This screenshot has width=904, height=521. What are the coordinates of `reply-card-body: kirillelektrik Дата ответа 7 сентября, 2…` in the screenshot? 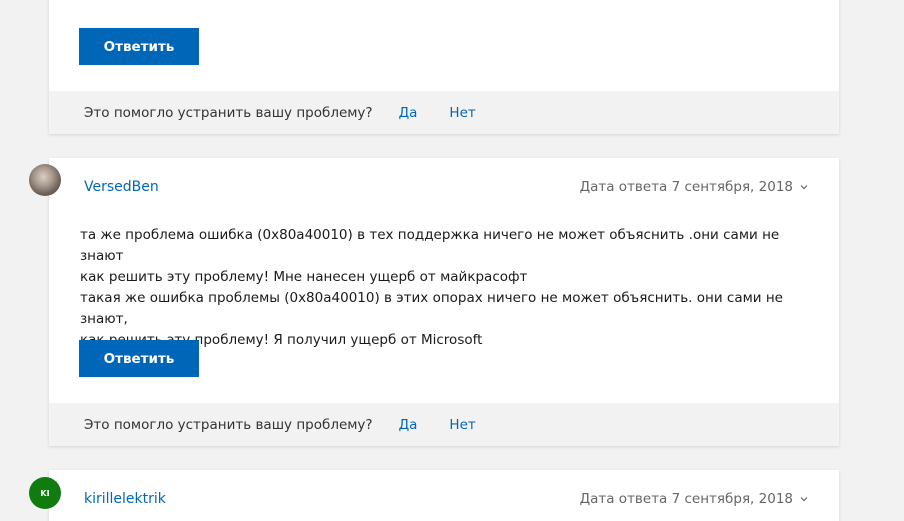 It's located at (444, 495).